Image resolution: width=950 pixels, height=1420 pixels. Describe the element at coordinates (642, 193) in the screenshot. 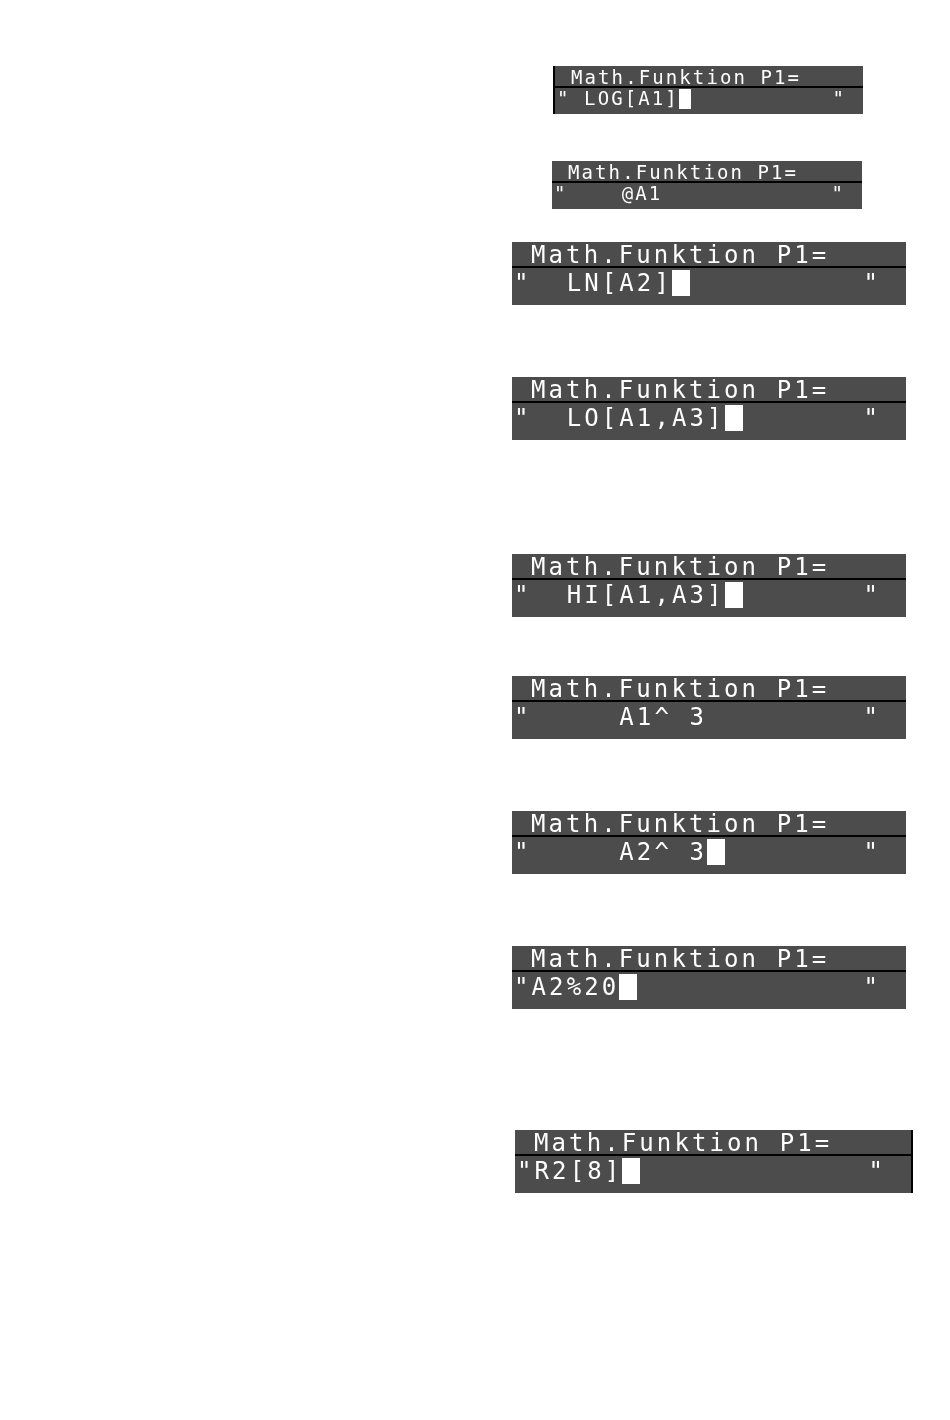

I see `formula-text: @A1` at that location.